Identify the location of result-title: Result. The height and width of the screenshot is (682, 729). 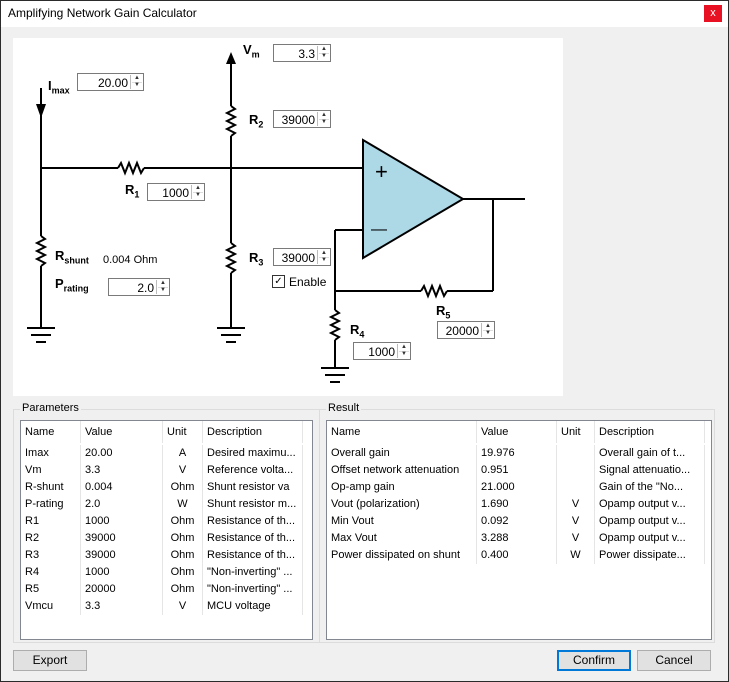
(344, 408).